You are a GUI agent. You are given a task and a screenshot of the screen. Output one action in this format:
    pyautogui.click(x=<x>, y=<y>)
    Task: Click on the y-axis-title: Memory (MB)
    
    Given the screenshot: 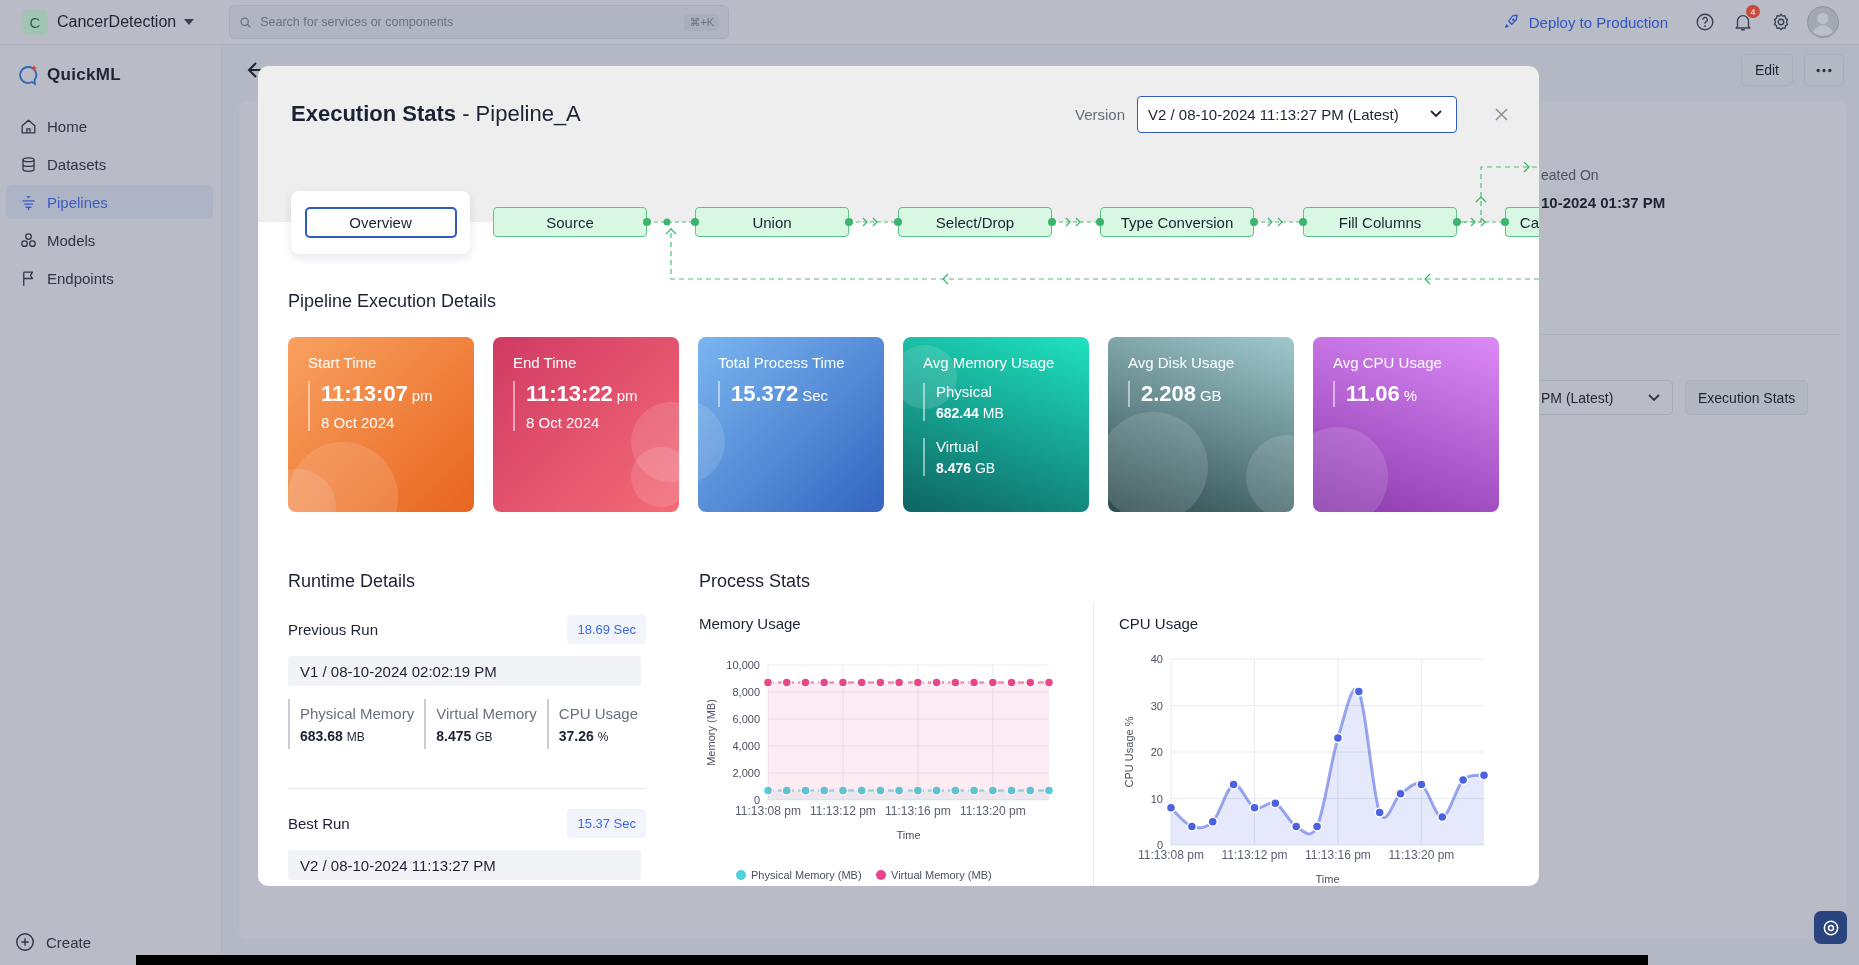 What is the action you would take?
    pyautogui.click(x=711, y=732)
    